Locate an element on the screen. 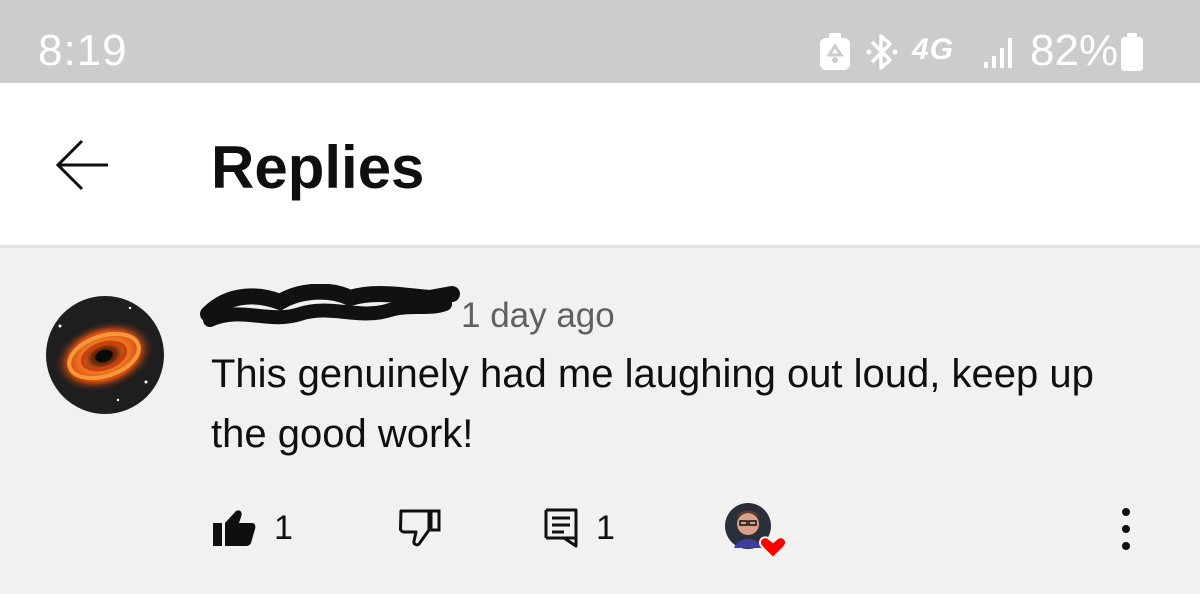 The image size is (1200, 594). reply-button: 1 is located at coordinates (579, 528).